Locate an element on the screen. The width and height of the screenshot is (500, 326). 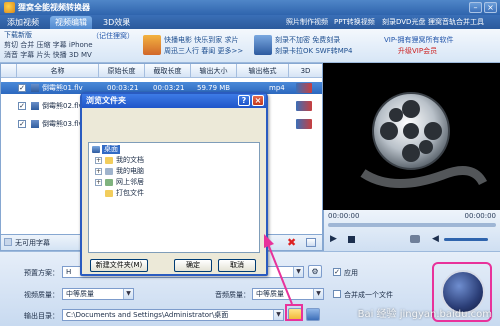
col-3d: 3D is located at coordinates (305, 71).